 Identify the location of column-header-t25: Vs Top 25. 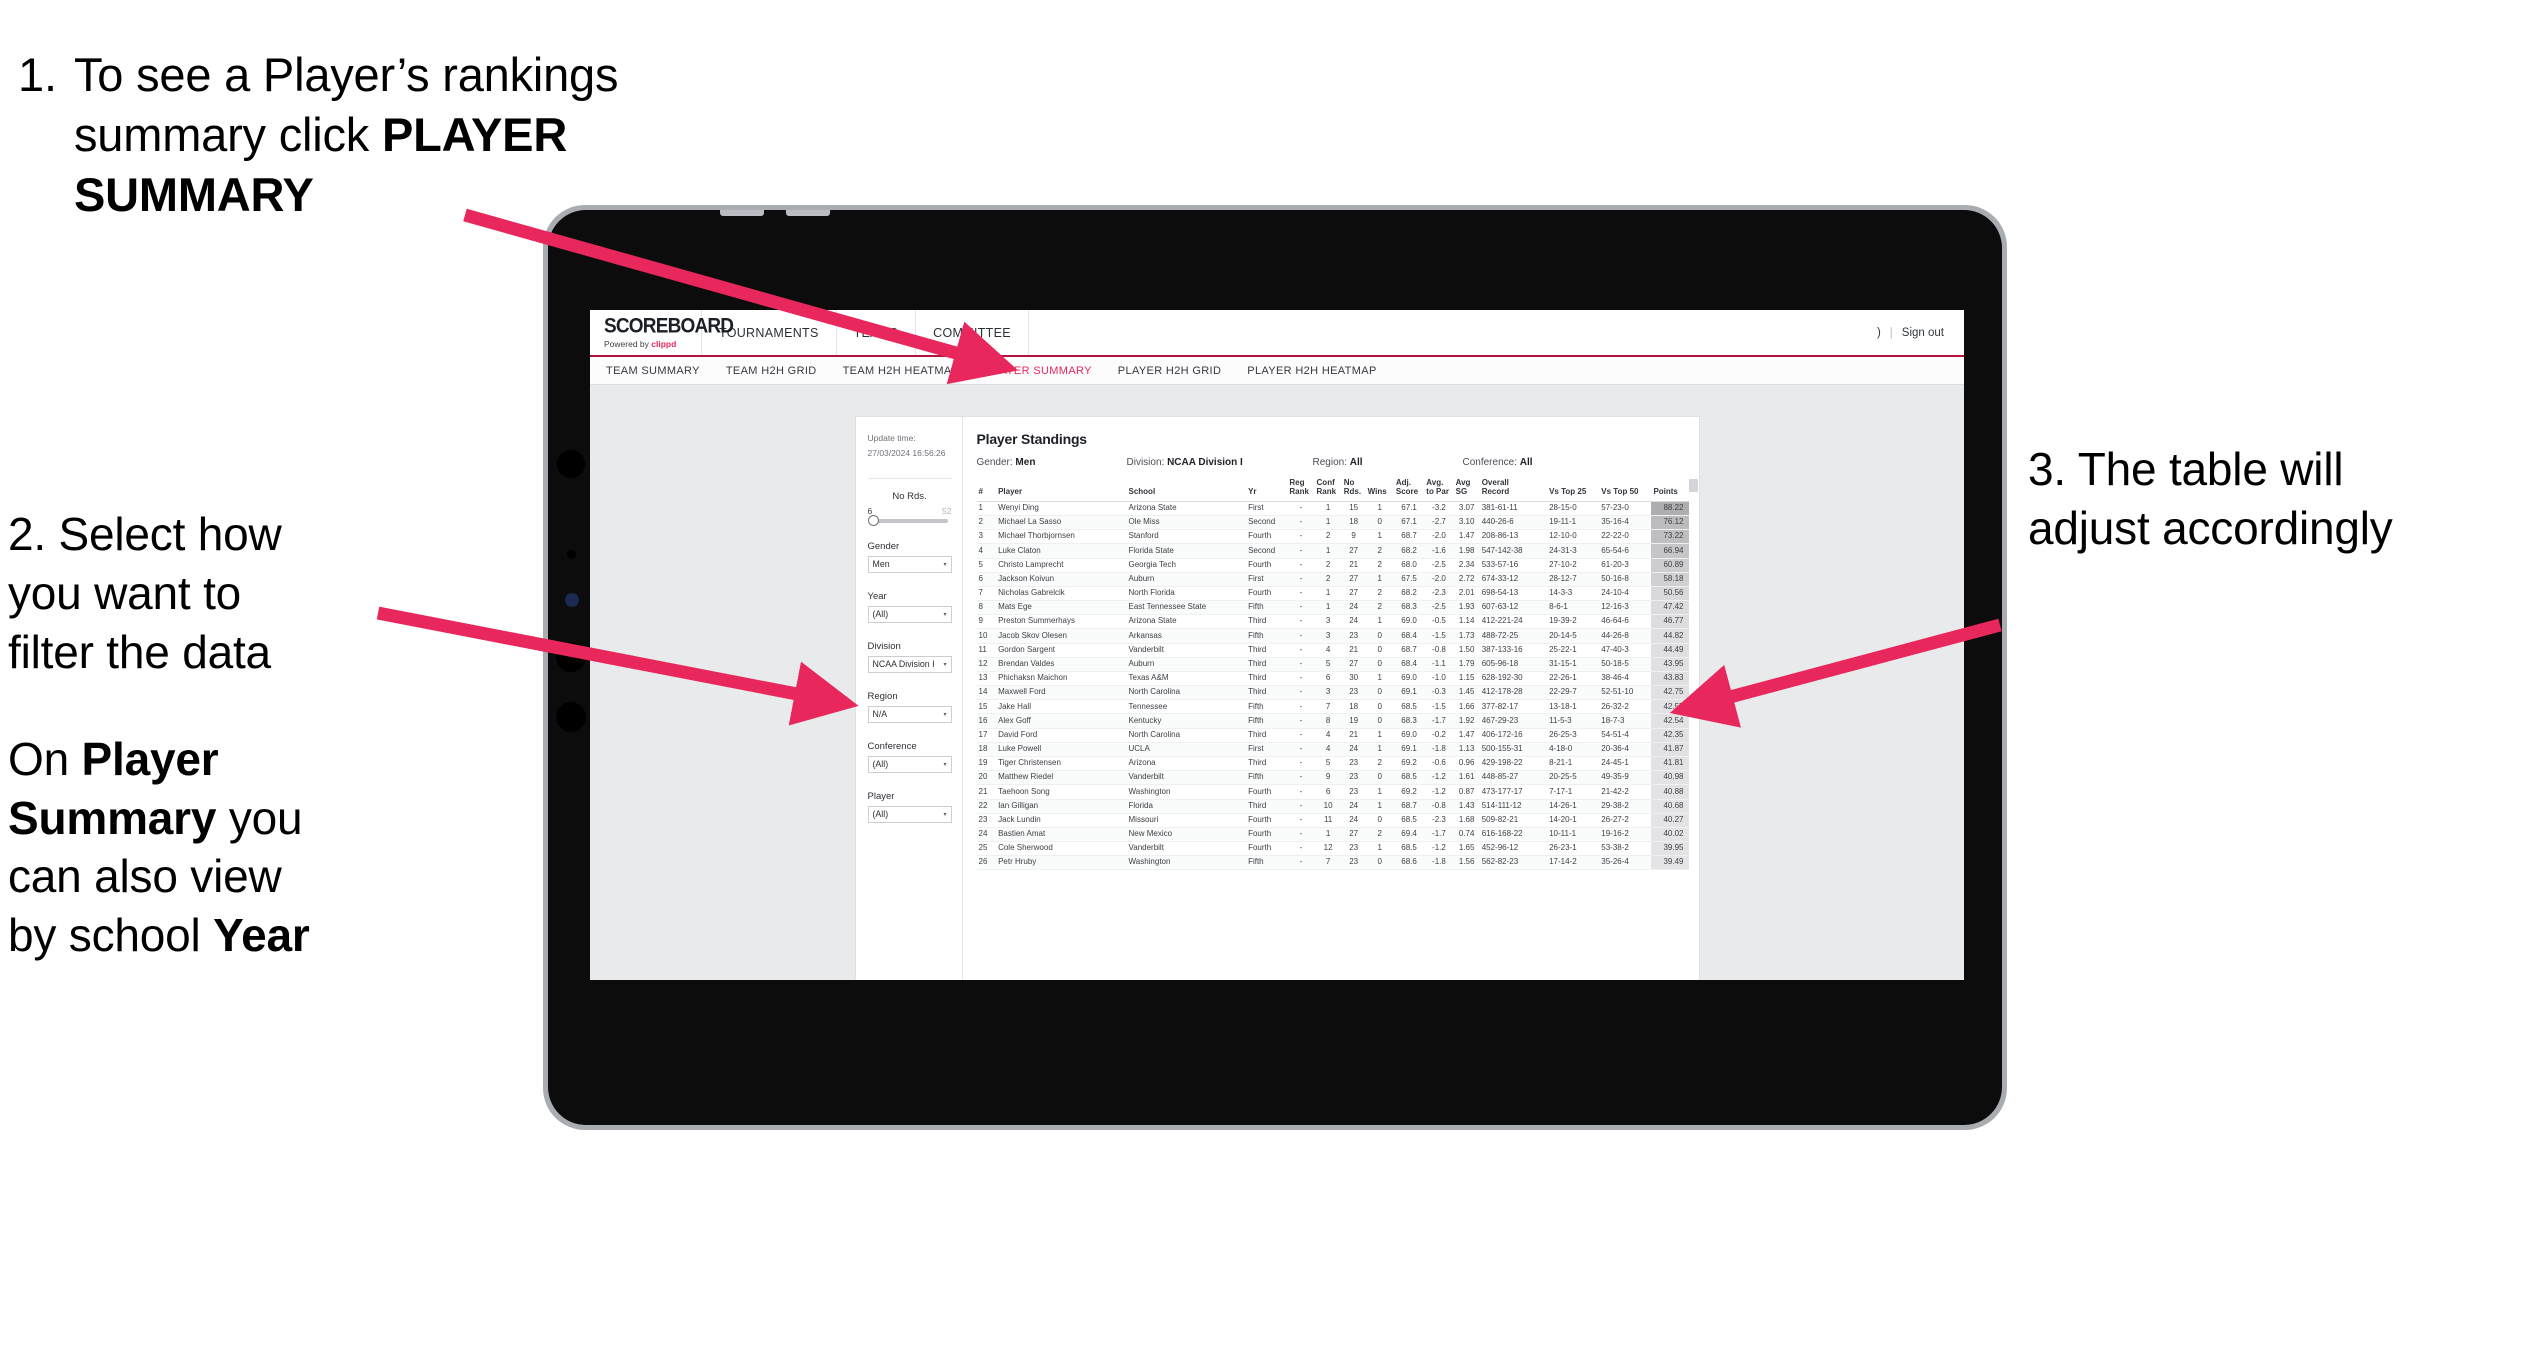
(1573, 490).